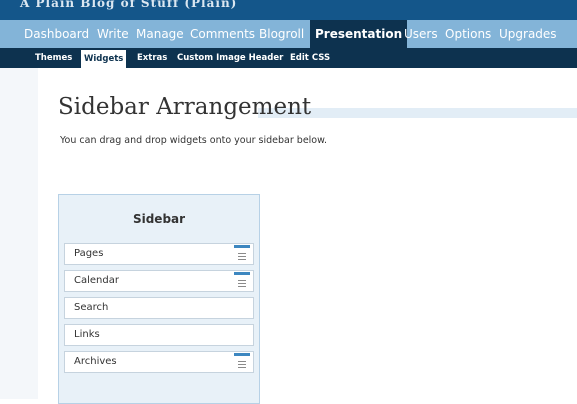 The height and width of the screenshot is (404, 577). Describe the element at coordinates (528, 34) in the screenshot. I see `main-nav-upgrades: Upgrades` at that location.